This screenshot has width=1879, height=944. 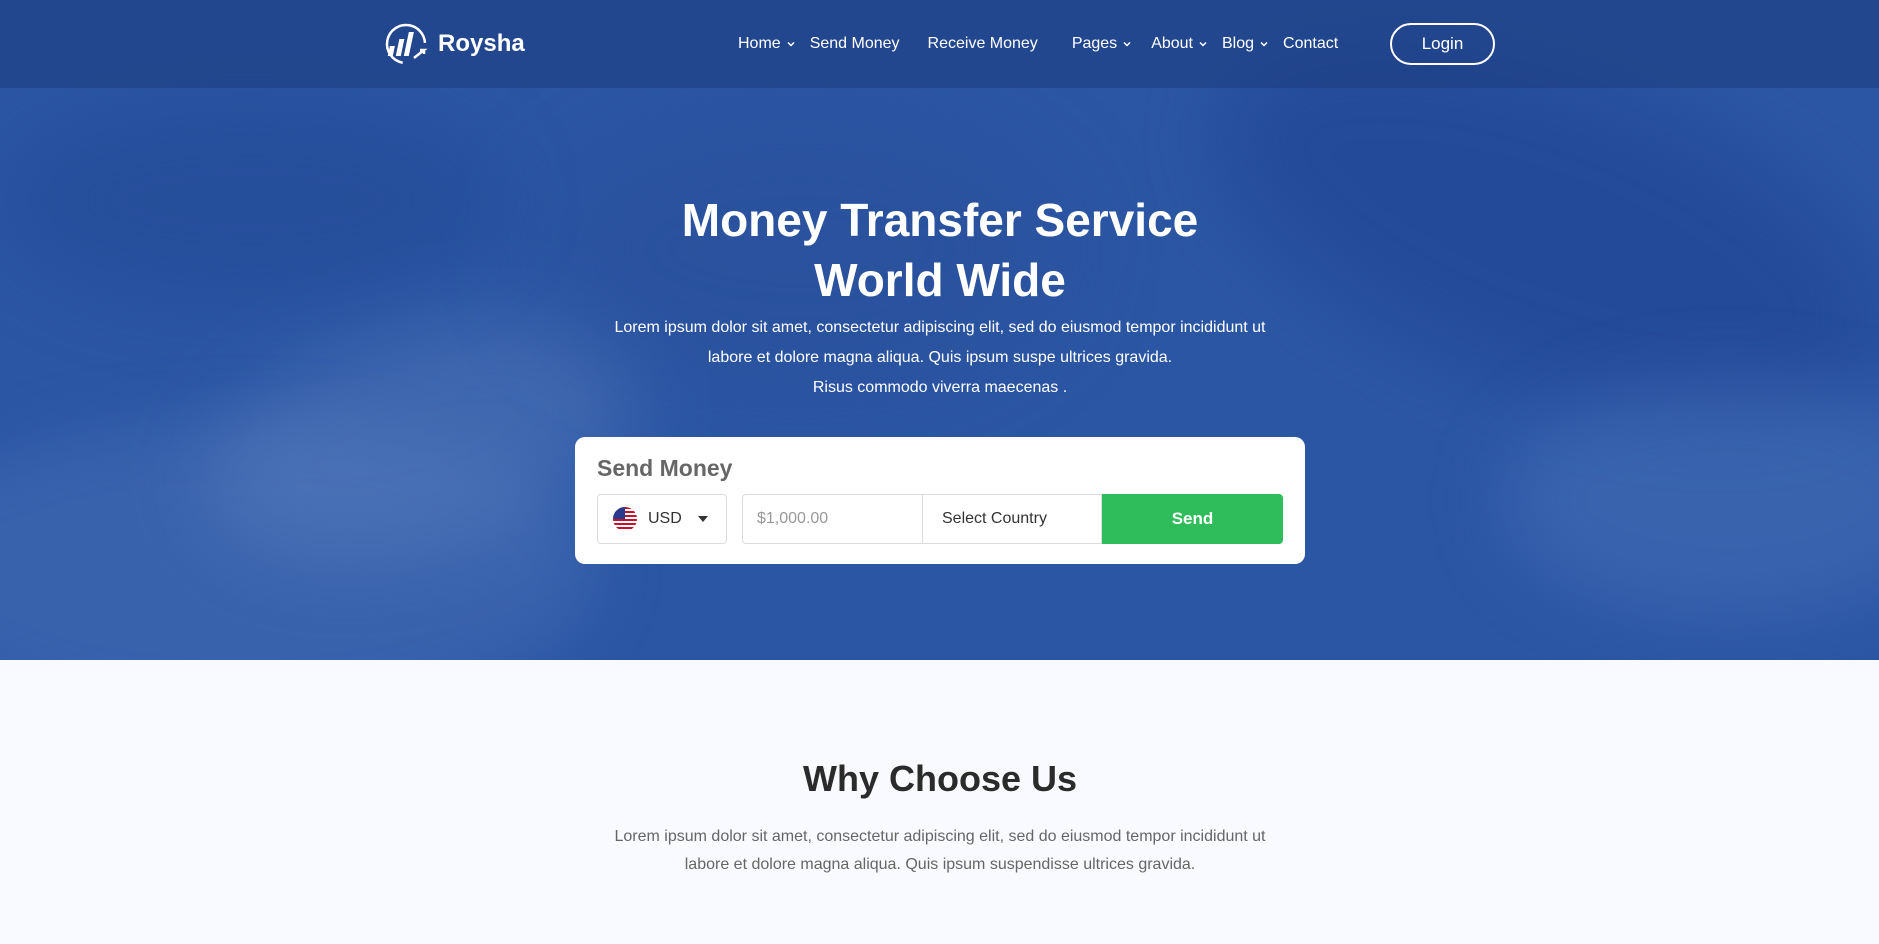 What do you see at coordinates (665, 518) in the screenshot?
I see `currency-label: USD` at bounding box center [665, 518].